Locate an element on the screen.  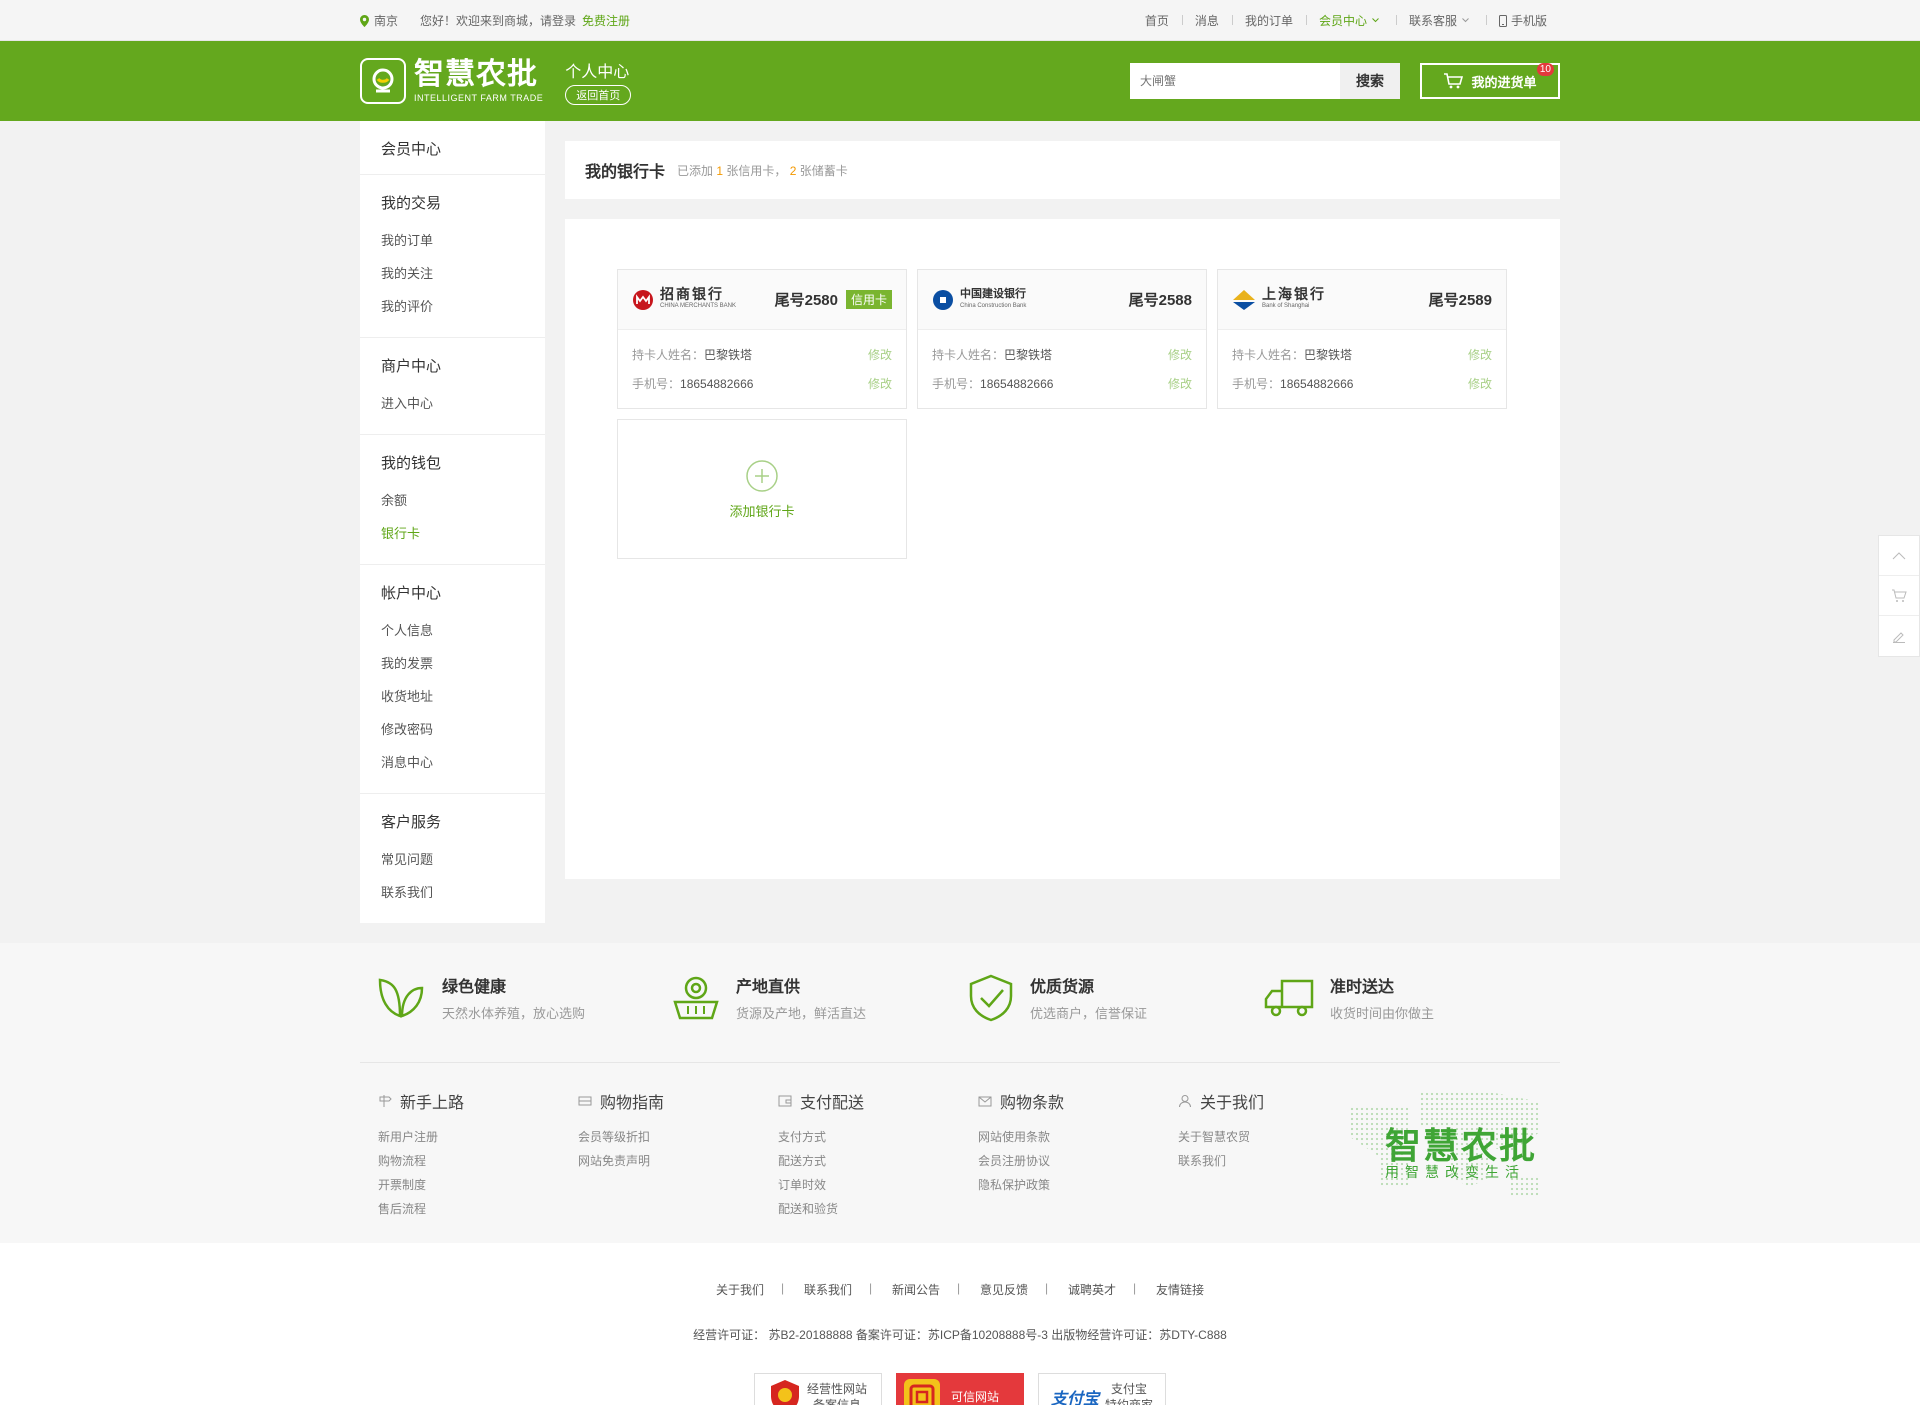
nav-my-orders: 我的订单 is located at coordinates (1268, 20).